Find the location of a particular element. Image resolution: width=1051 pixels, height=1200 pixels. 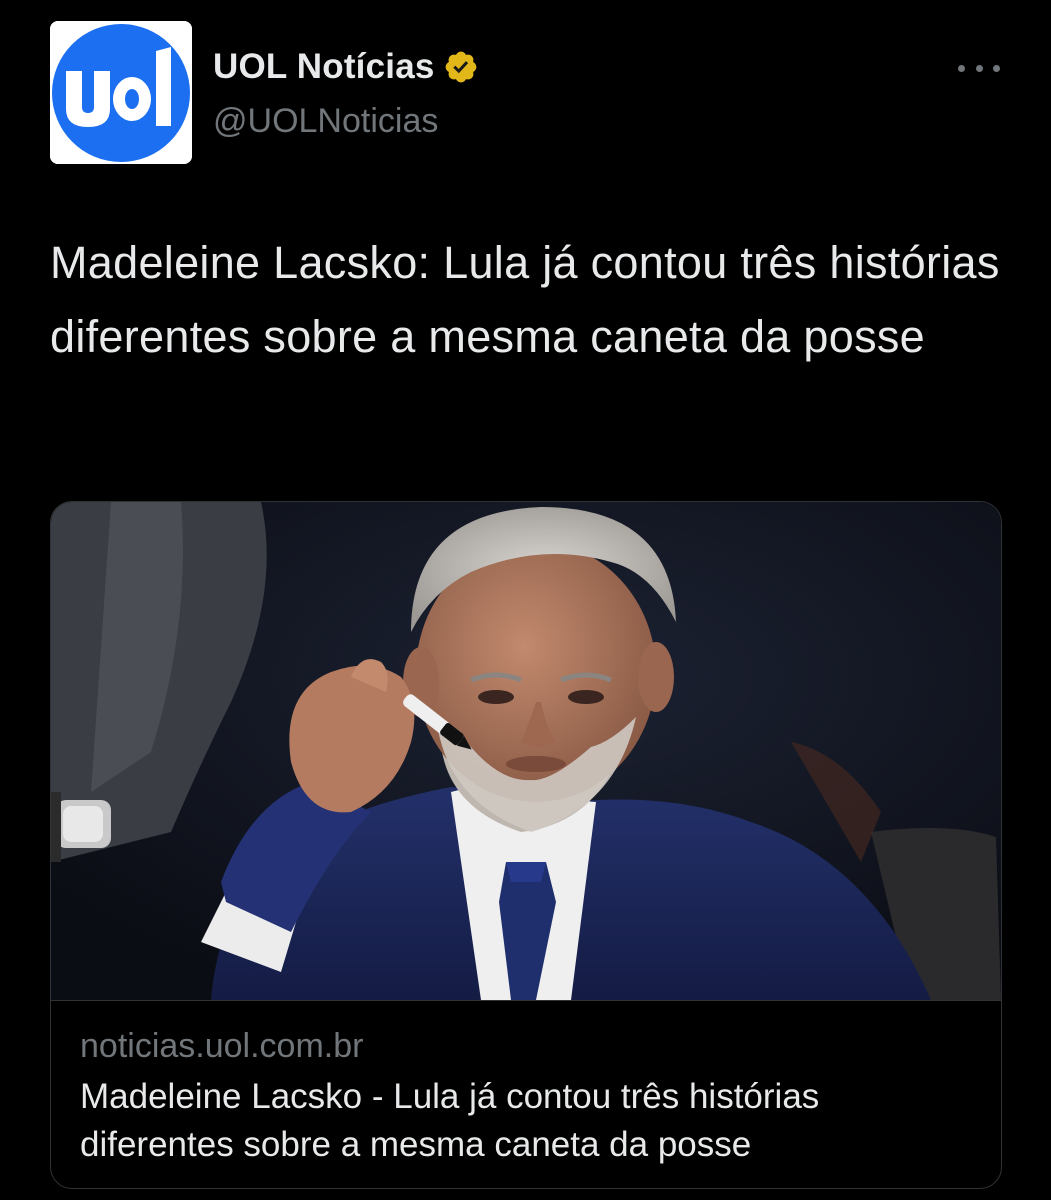

verified-badge-icon is located at coordinates (461, 67).